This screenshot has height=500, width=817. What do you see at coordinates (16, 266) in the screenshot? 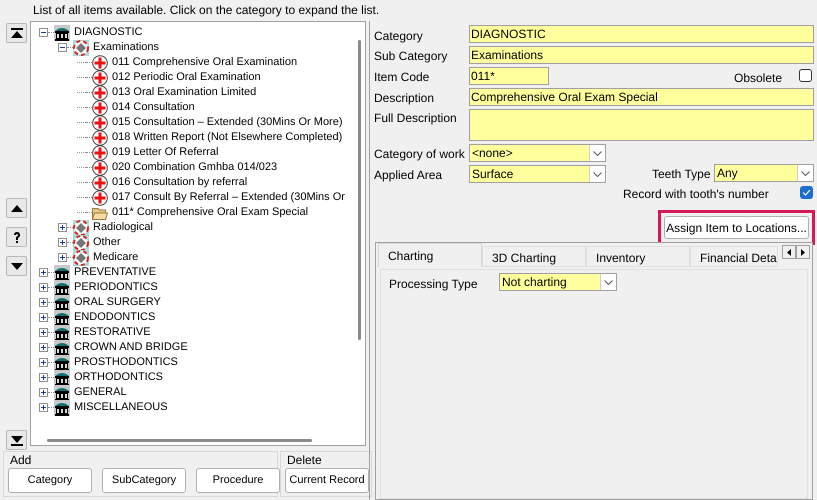
I see `down-button` at bounding box center [16, 266].